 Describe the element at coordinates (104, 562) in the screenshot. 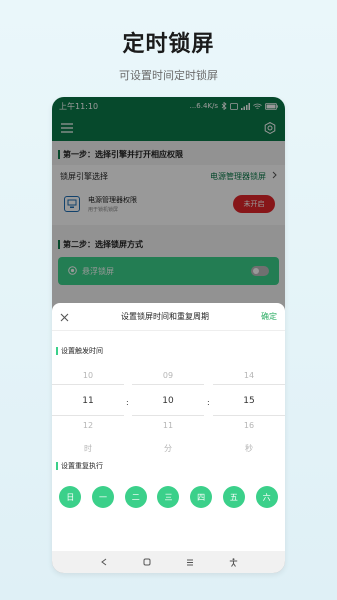

I see `back-icon` at that location.